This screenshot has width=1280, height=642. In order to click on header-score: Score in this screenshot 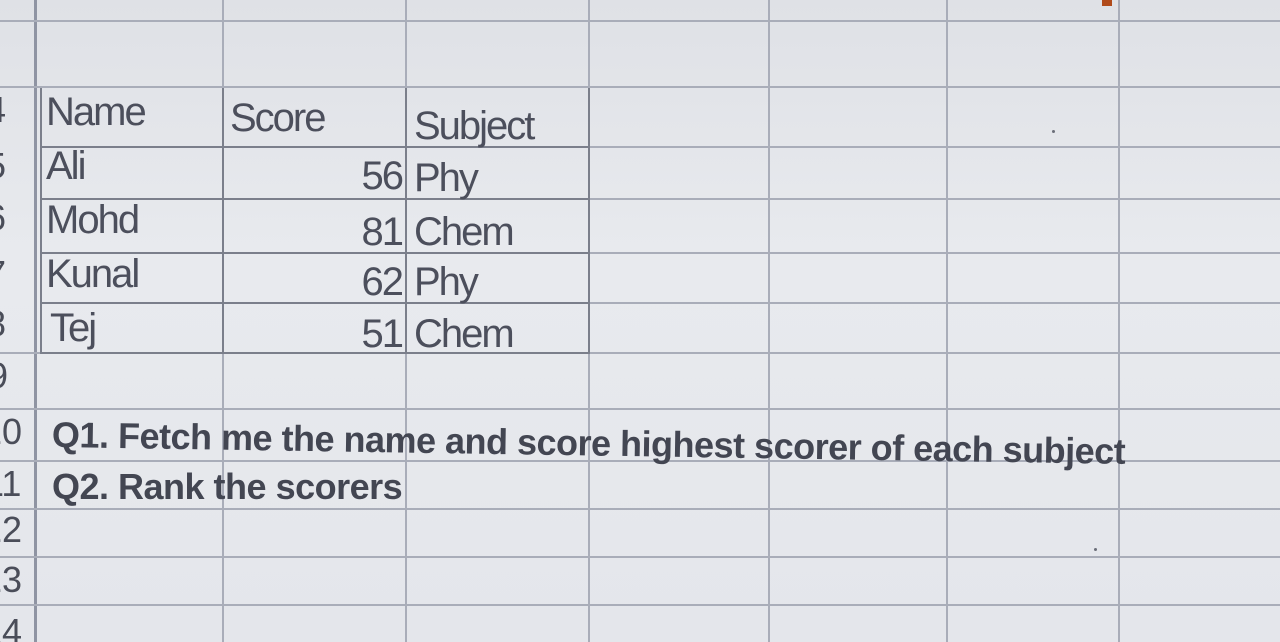, I will do `click(278, 118)`.